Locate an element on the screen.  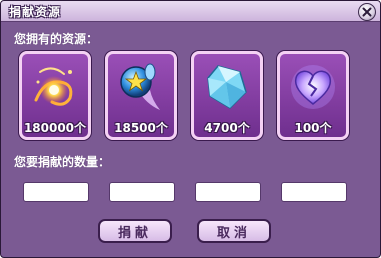
donate-amount-label: 您要捐献的数量： is located at coordinates (62, 162).